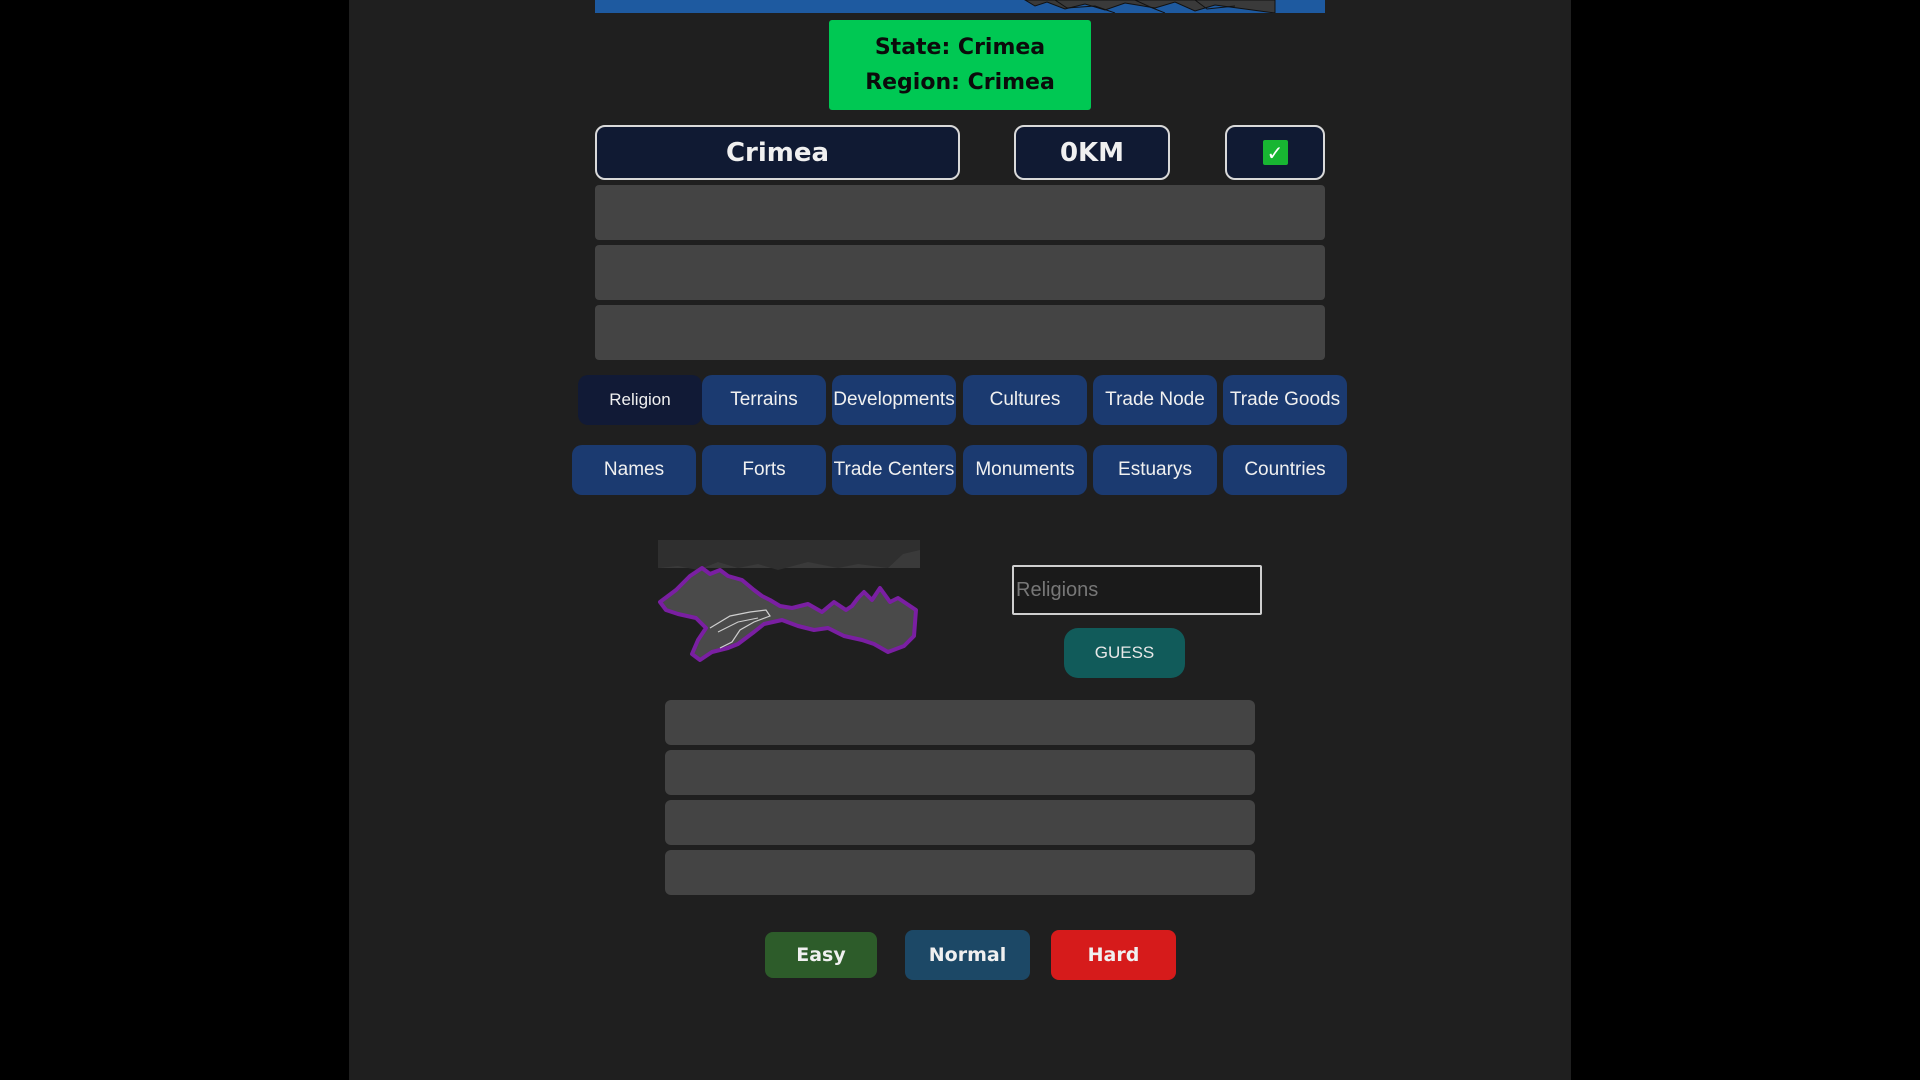 The height and width of the screenshot is (1080, 1920). I want to click on easy-button: Easy, so click(821, 955).